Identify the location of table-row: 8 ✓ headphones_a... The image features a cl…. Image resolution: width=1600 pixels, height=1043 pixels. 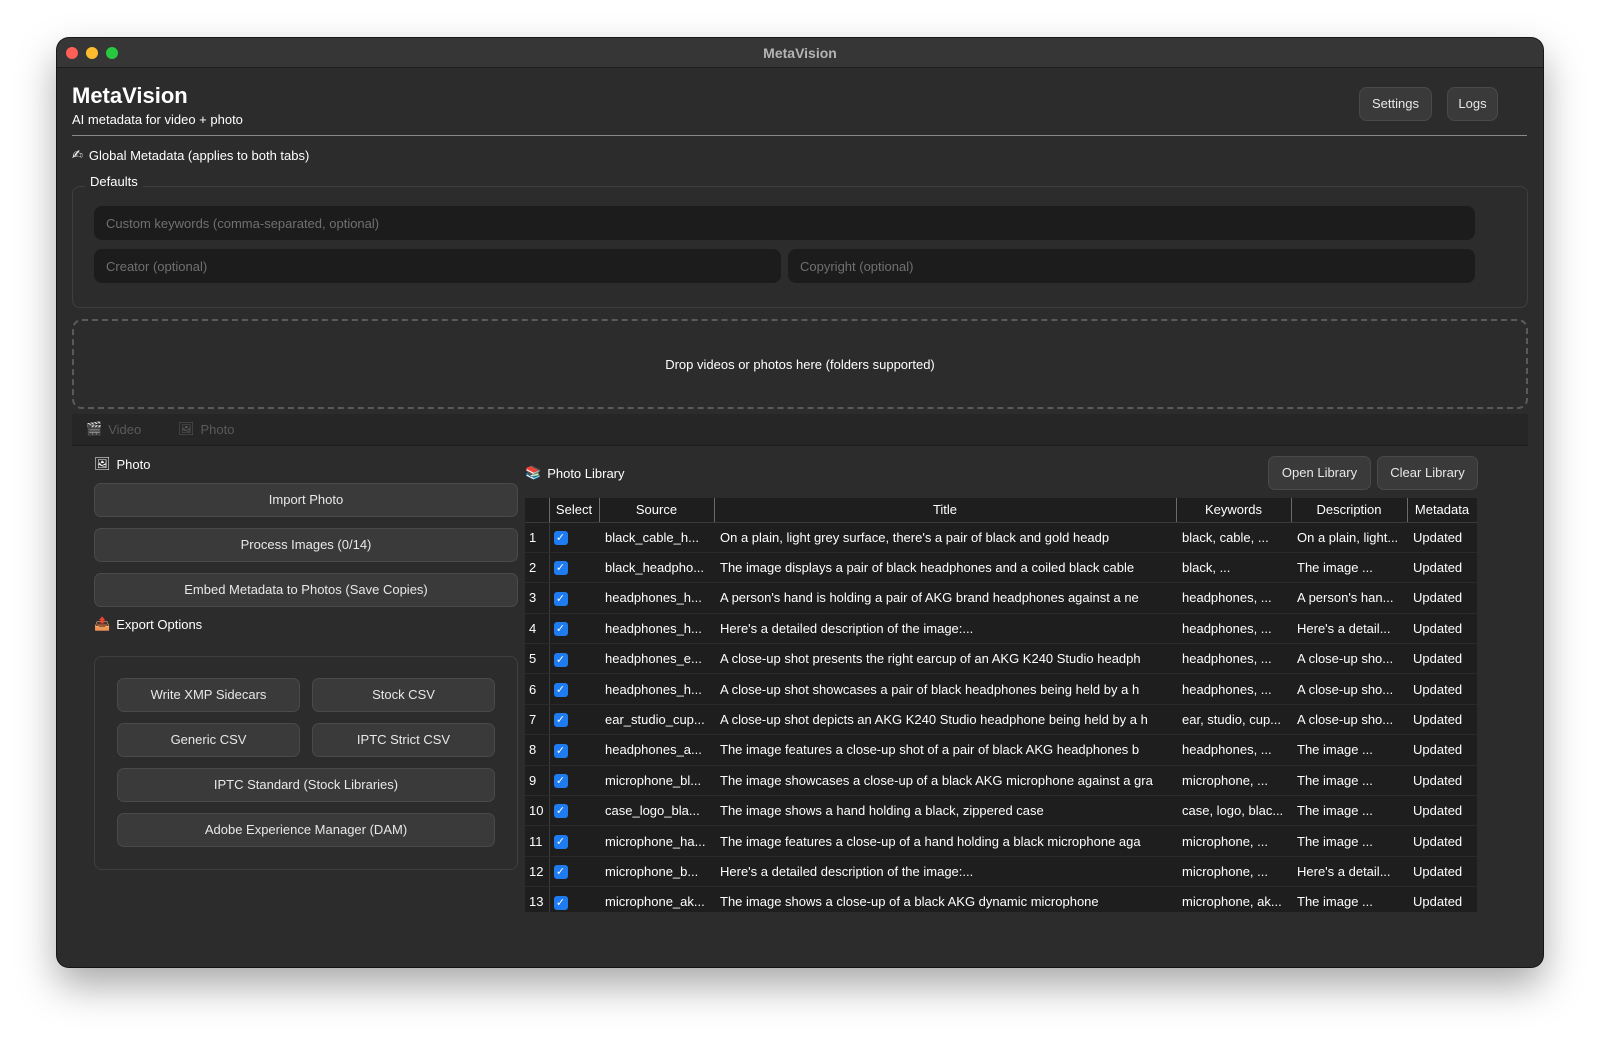
(1001, 750).